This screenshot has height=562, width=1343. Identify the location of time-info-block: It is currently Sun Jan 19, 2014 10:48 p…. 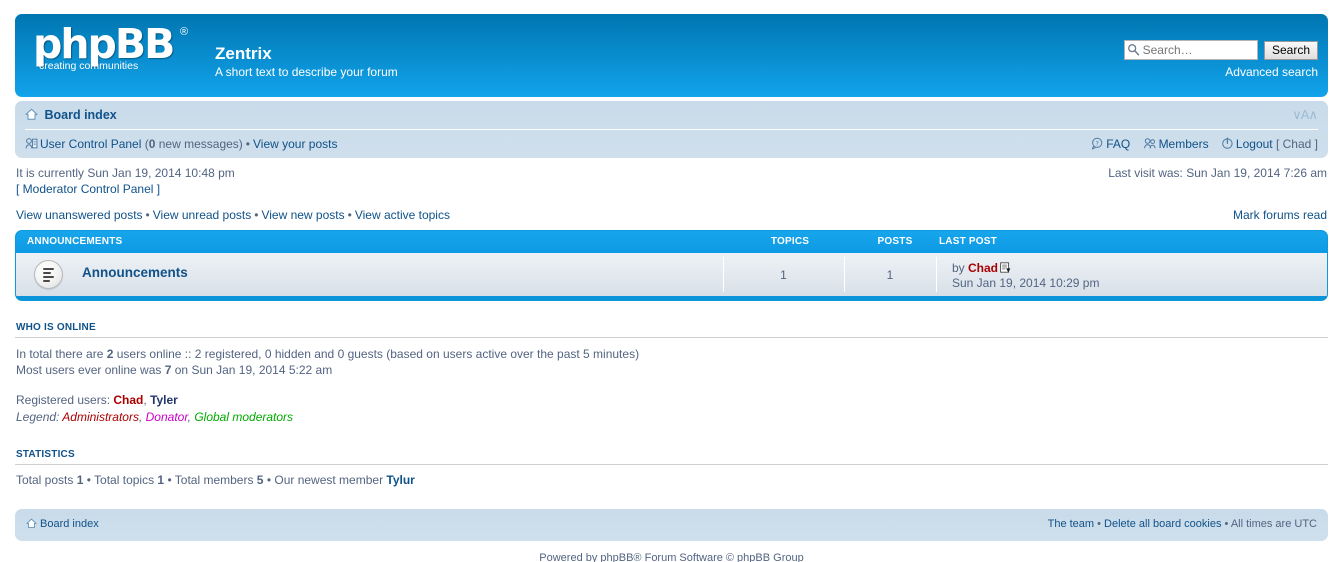
(671, 182).